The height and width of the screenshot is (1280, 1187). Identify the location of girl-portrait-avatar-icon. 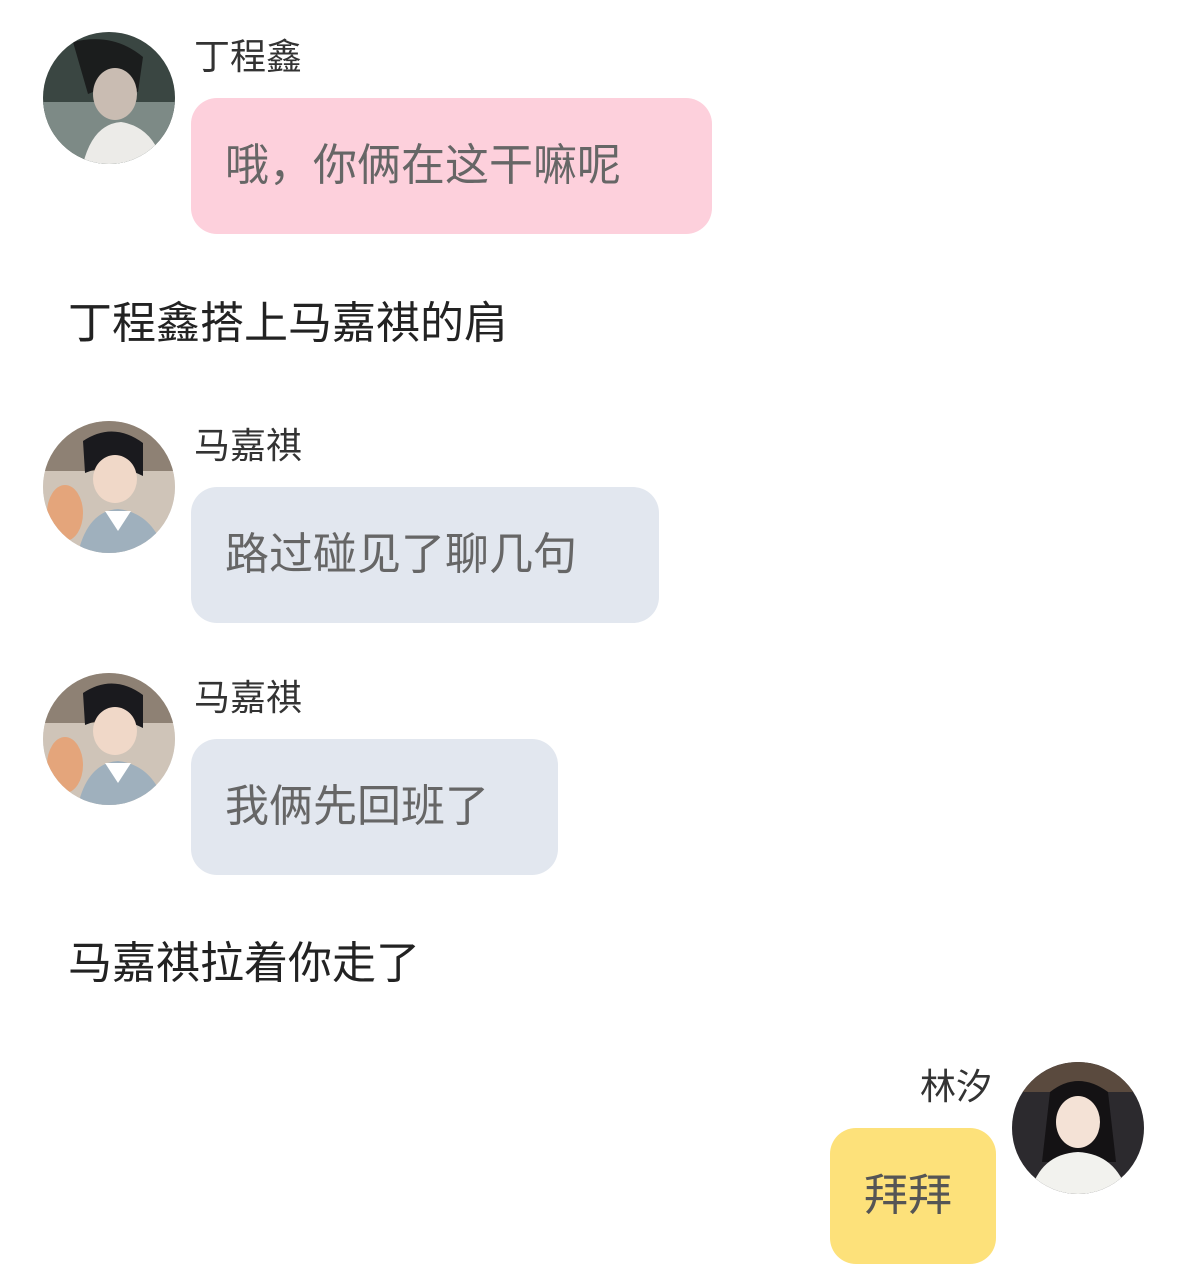
(1078, 1128).